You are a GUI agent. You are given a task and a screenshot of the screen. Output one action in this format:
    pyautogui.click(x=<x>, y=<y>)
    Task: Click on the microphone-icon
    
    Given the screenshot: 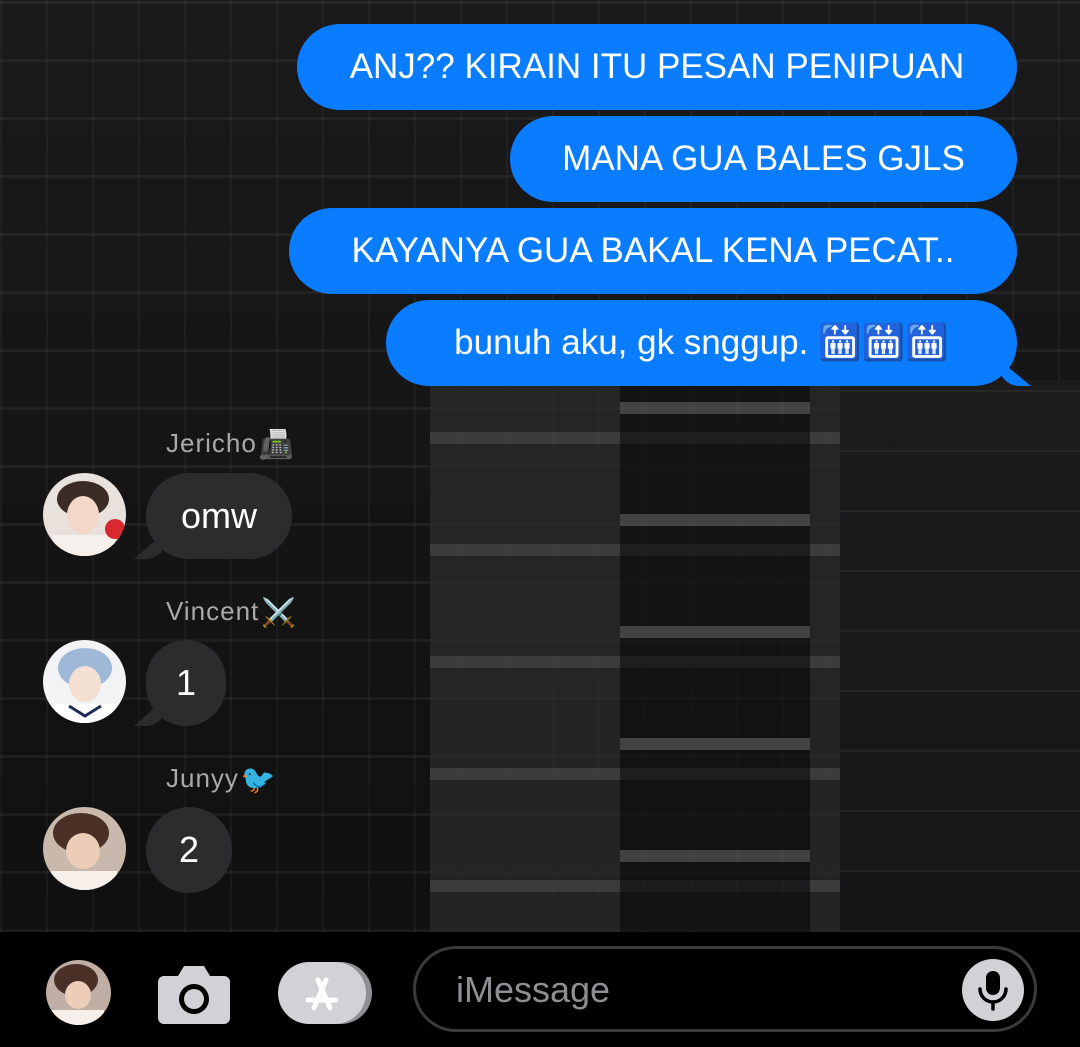 What is the action you would take?
    pyautogui.click(x=993, y=991)
    